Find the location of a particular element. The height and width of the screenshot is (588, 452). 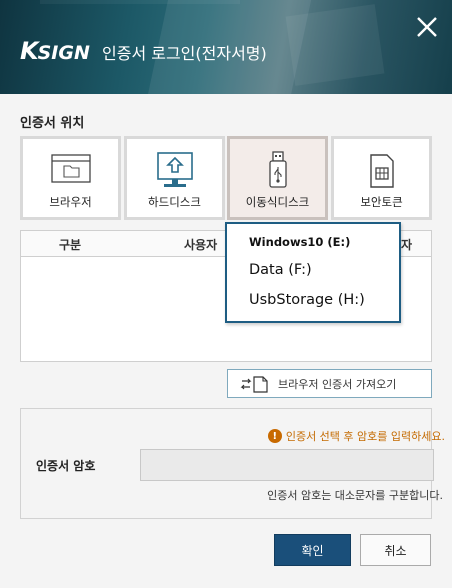

location-tiles: 브라우저 하드디스크 이동식디스크 보안토큰 is located at coordinates (226, 178).